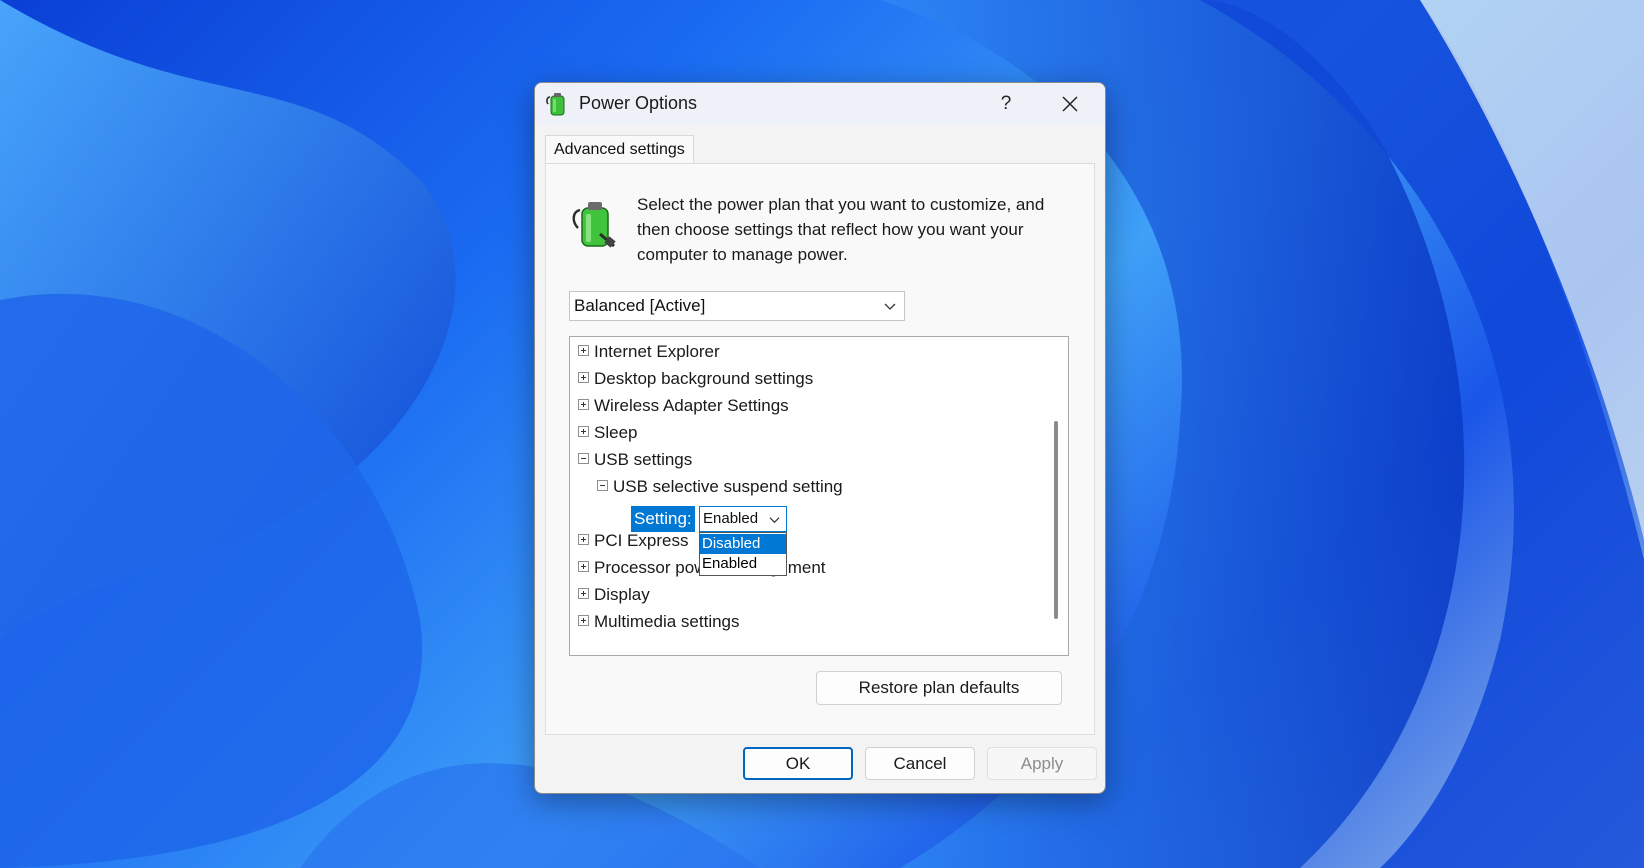  Describe the element at coordinates (743, 564) in the screenshot. I see `option-enabled: Enabled` at that location.